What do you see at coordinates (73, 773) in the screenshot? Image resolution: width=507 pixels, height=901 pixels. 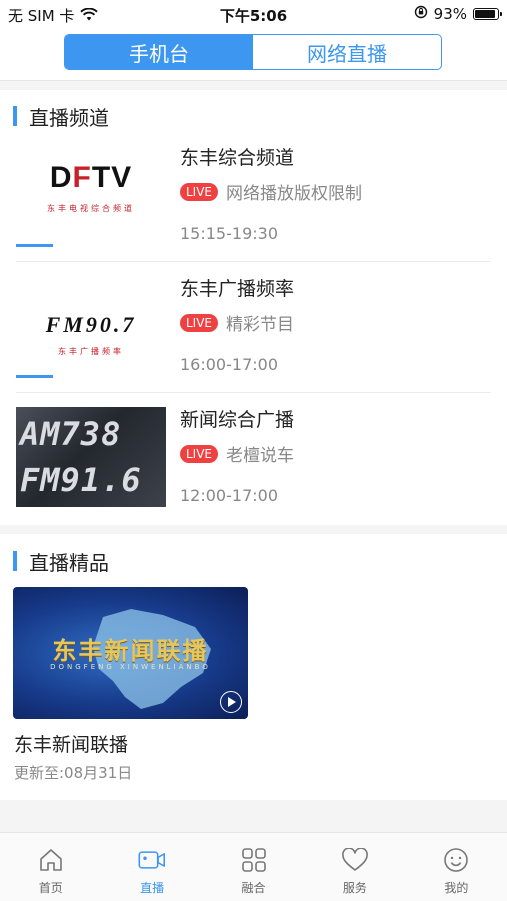 I see `featured-update-date: 更新至:08月31日` at bounding box center [73, 773].